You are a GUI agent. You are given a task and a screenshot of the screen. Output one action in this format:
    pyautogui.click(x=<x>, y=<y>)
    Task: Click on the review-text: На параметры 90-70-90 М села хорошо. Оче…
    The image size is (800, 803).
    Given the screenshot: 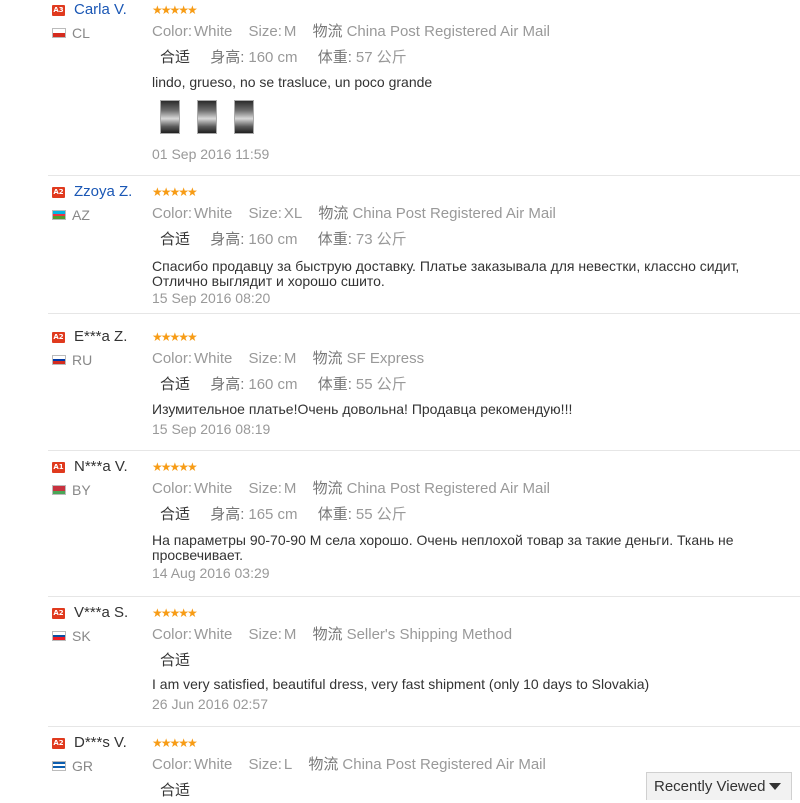 What is the action you would take?
    pyautogui.click(x=443, y=547)
    